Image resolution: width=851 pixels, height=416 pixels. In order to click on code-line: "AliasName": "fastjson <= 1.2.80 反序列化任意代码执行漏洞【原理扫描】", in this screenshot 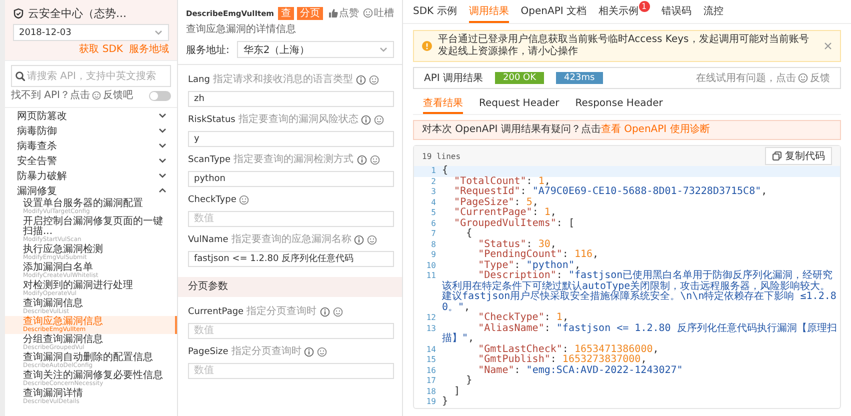, I will do `click(640, 334)`.